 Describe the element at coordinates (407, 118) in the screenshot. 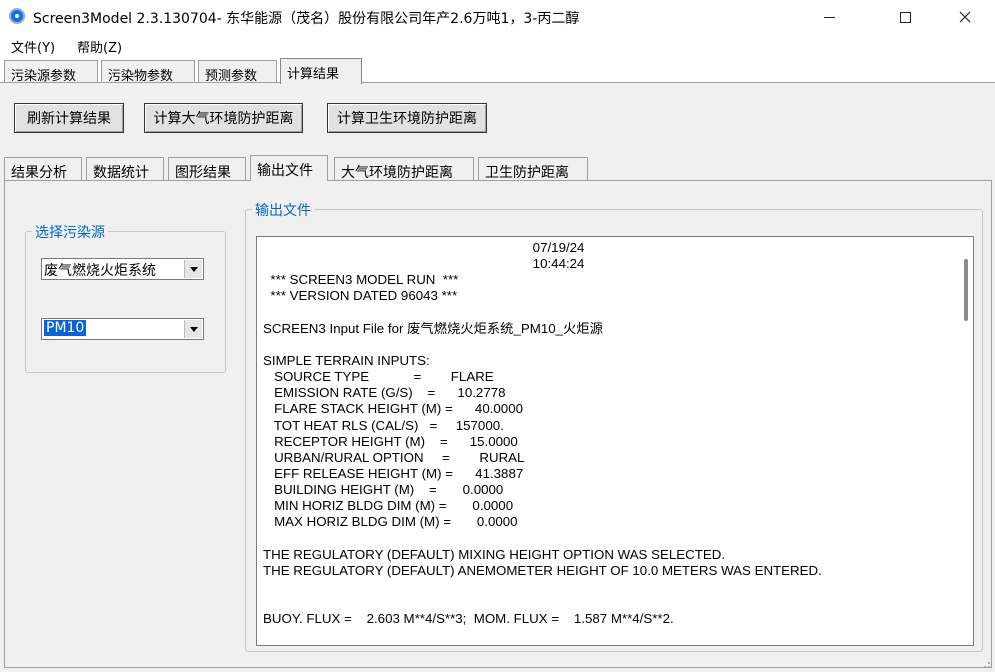

I see `calc-health-protection-distance-button: 计算卫生环境防护距离` at that location.